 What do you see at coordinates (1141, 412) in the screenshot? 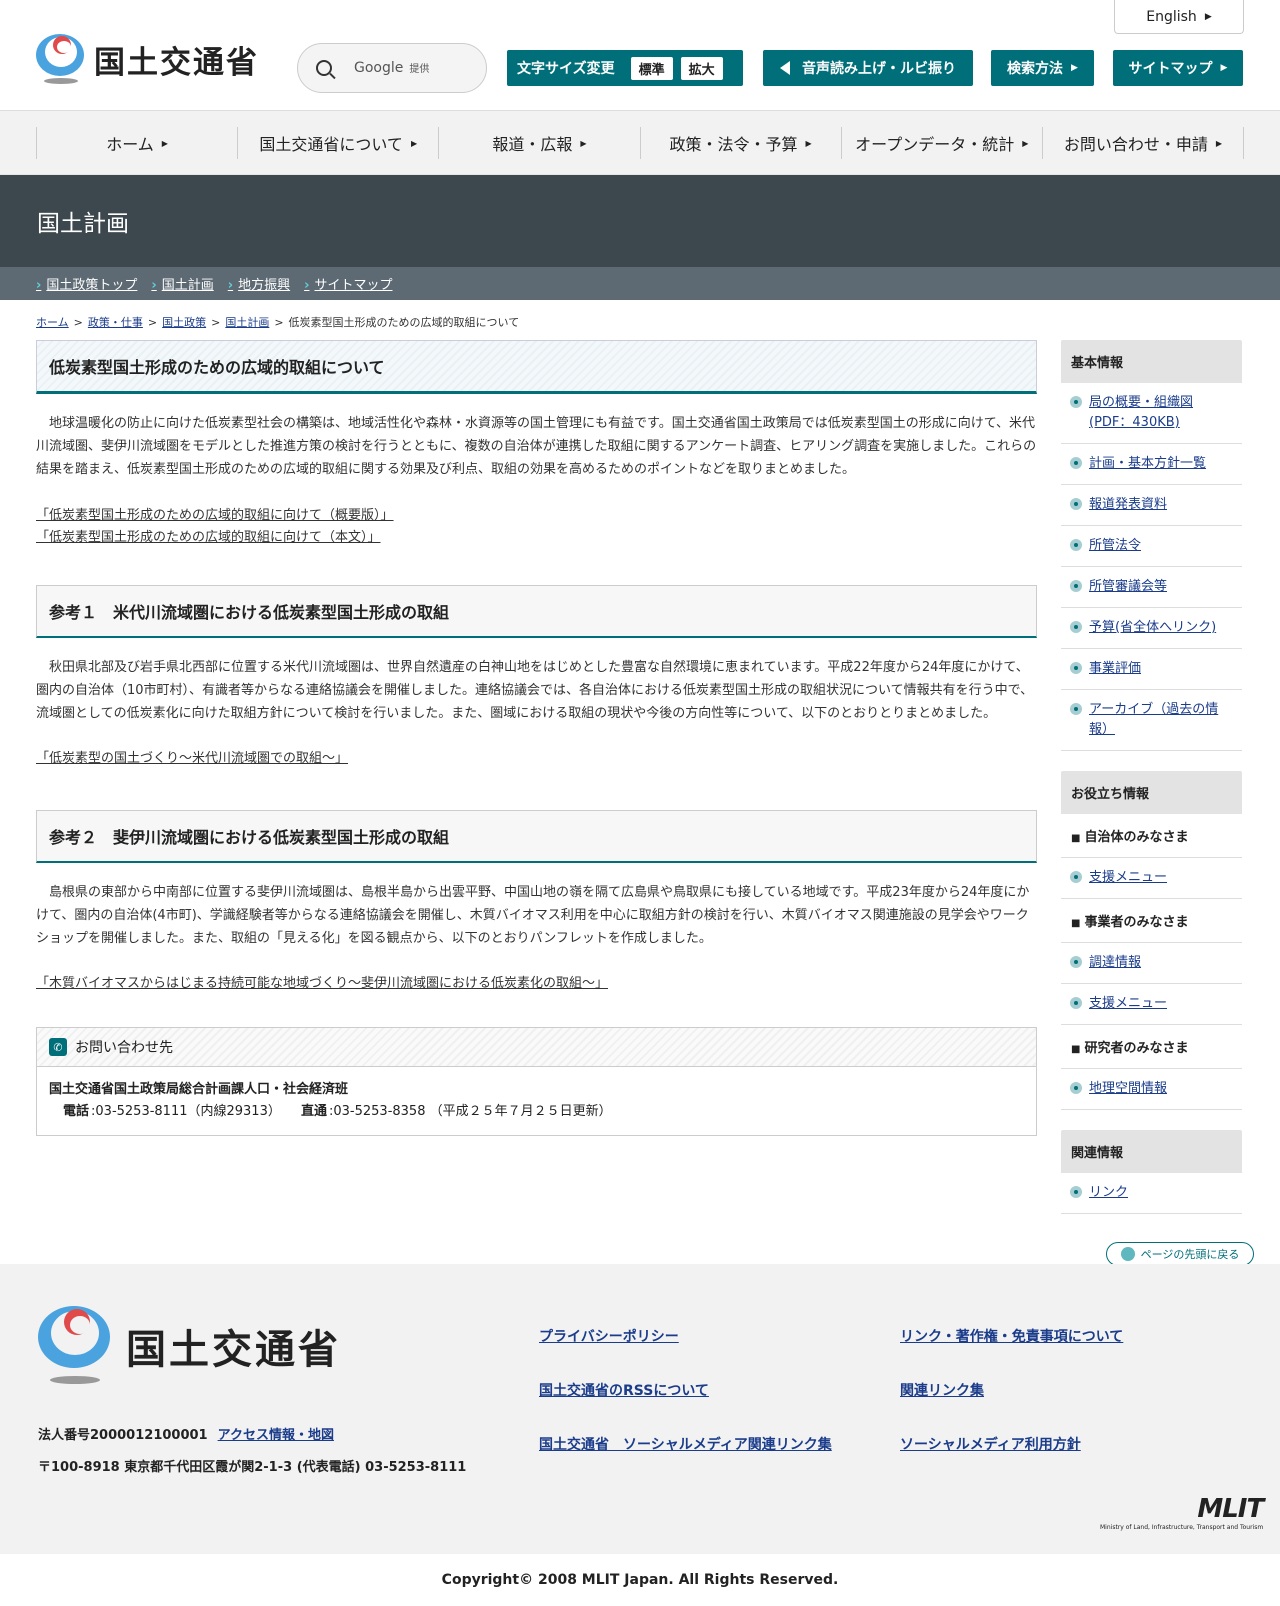
I see `sidebar-item-overview: 局の概要・組織図(PDF：430KB)` at bounding box center [1141, 412].